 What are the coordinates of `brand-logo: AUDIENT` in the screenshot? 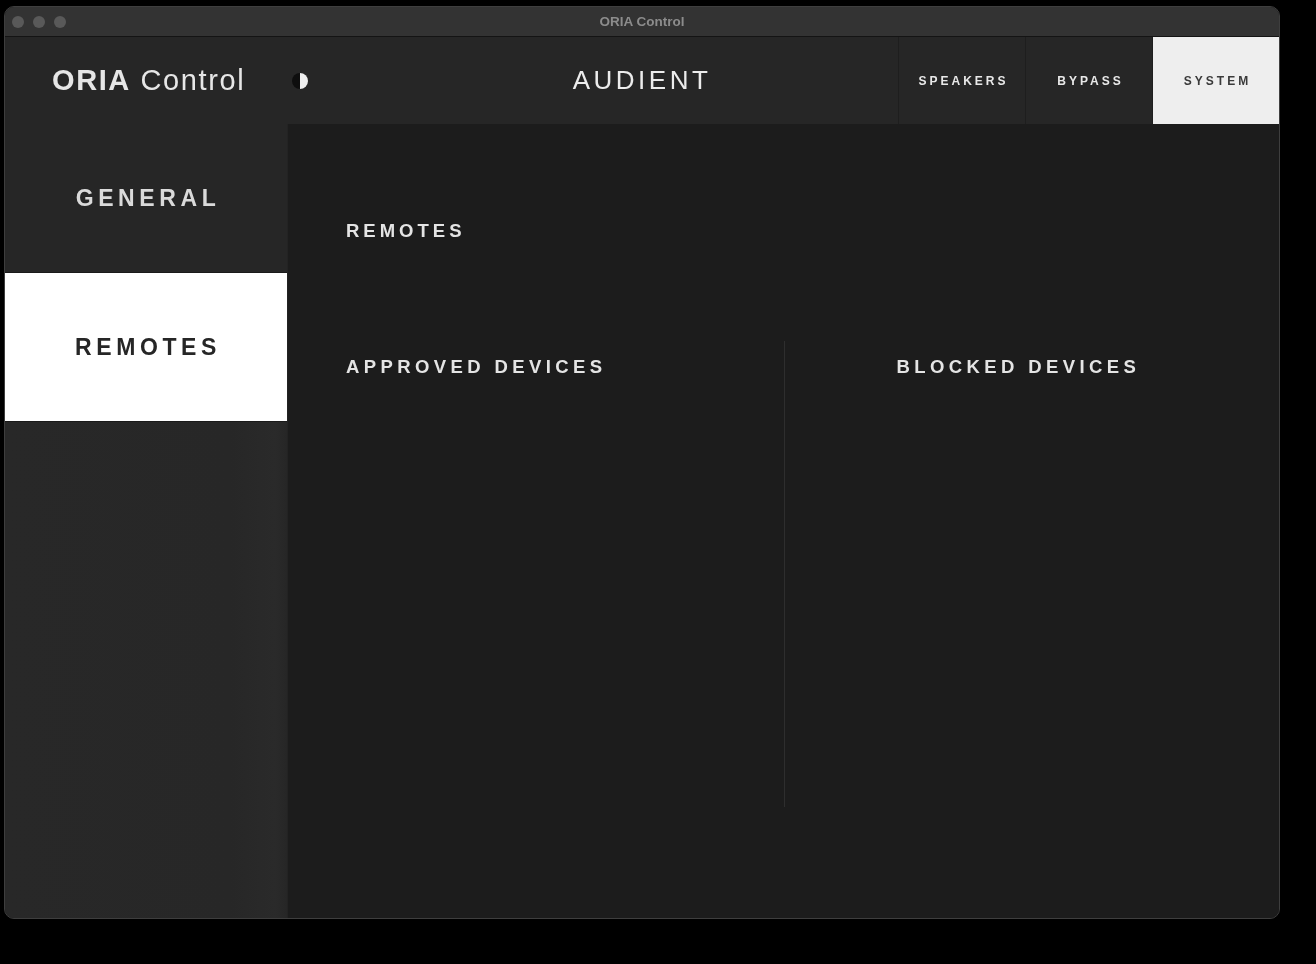 It's located at (642, 80).